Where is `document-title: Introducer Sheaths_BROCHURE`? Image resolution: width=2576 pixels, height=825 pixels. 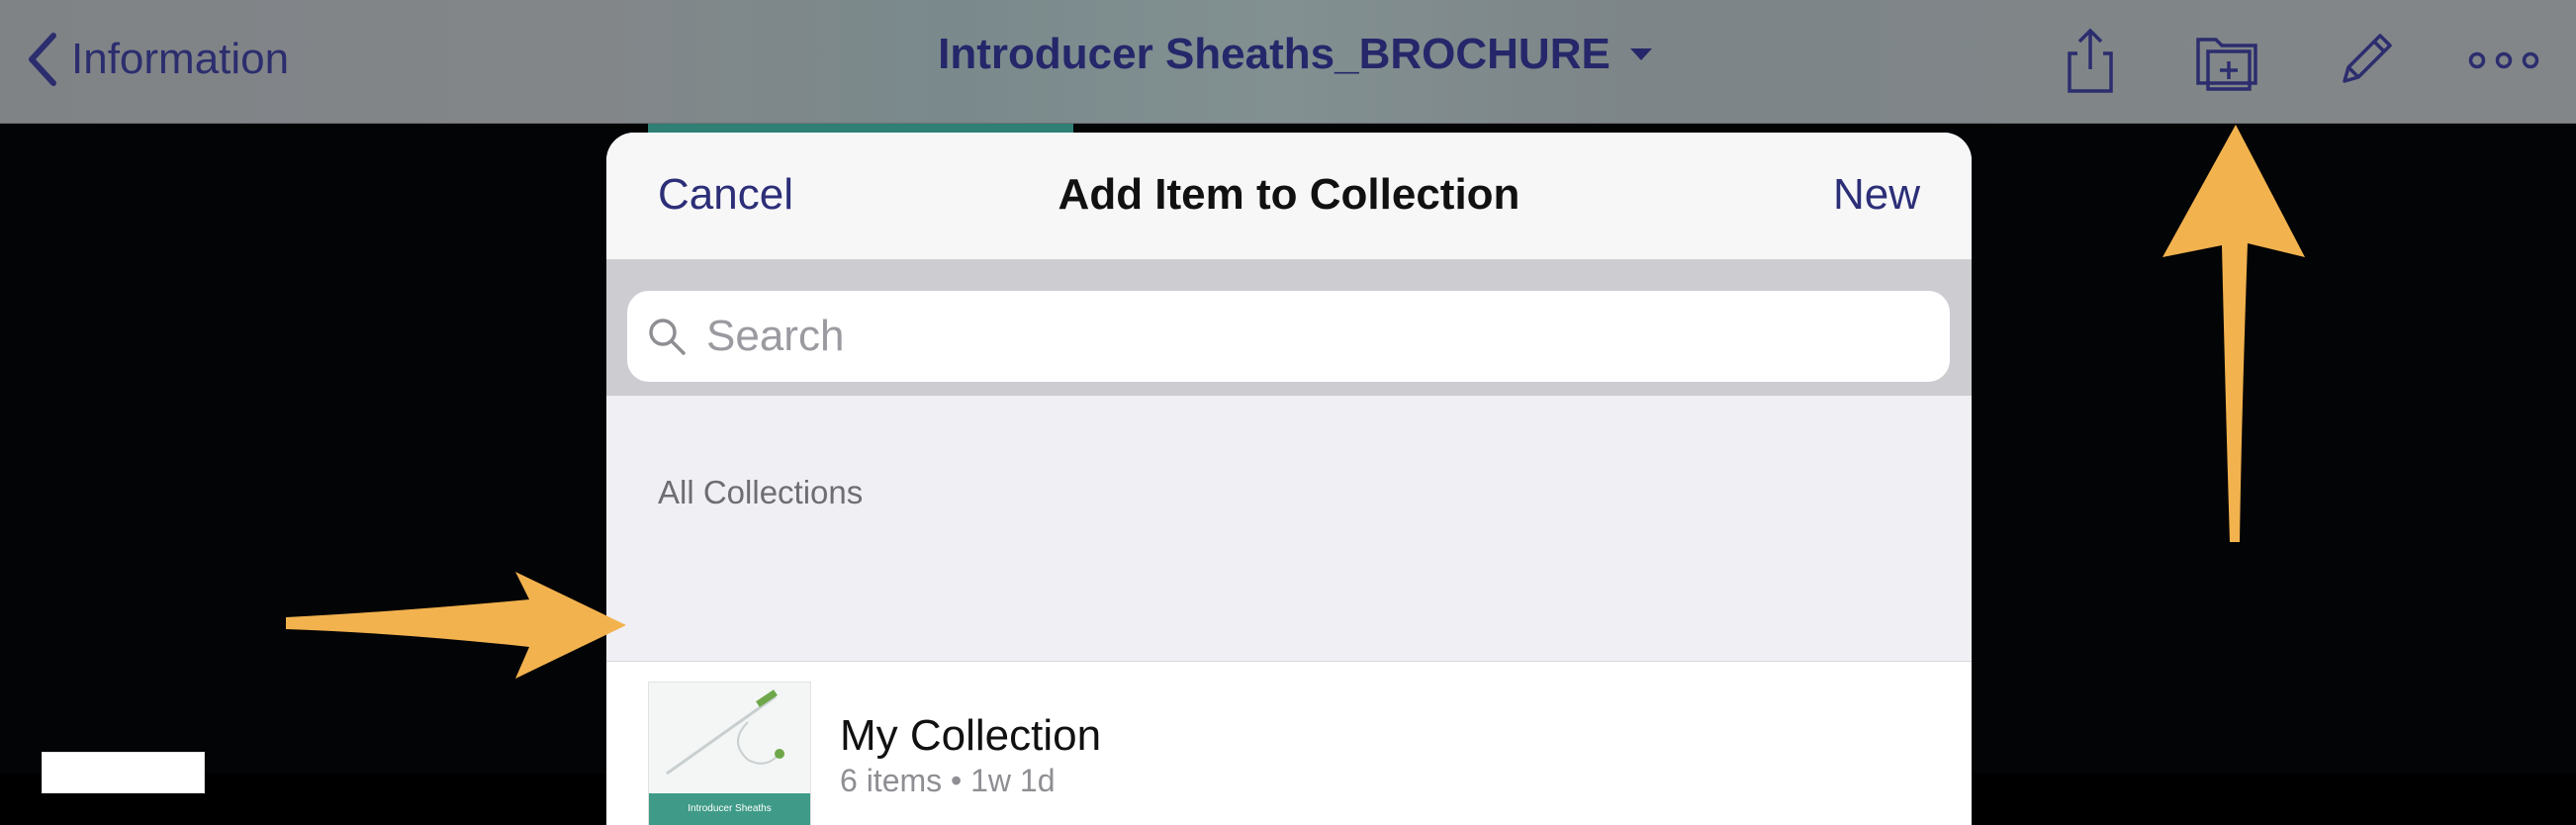
document-title: Introducer Sheaths_BROCHURE is located at coordinates (1274, 54).